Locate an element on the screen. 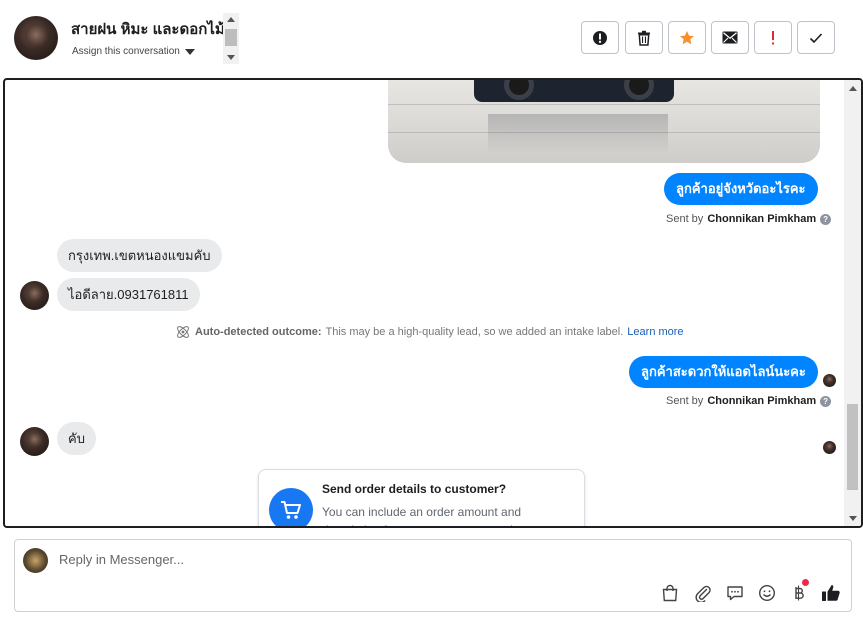  baht-currency-icon is located at coordinates (799, 593).